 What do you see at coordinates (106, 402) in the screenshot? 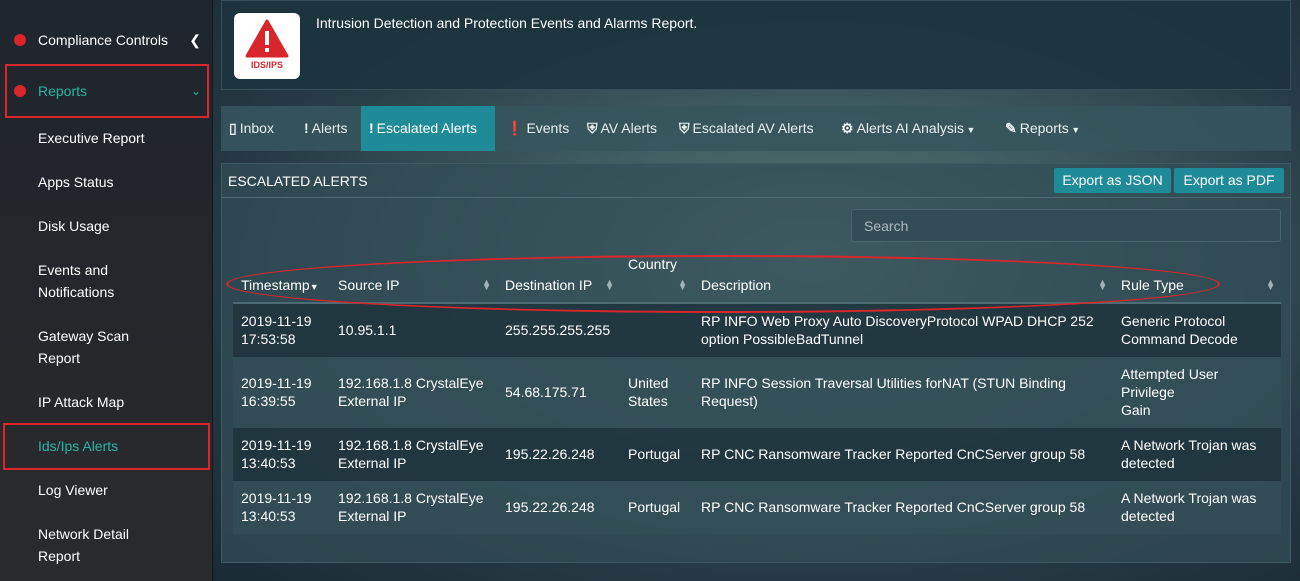
I see `sidebar-item-ip-attack-map: IP Attack Map` at bounding box center [106, 402].